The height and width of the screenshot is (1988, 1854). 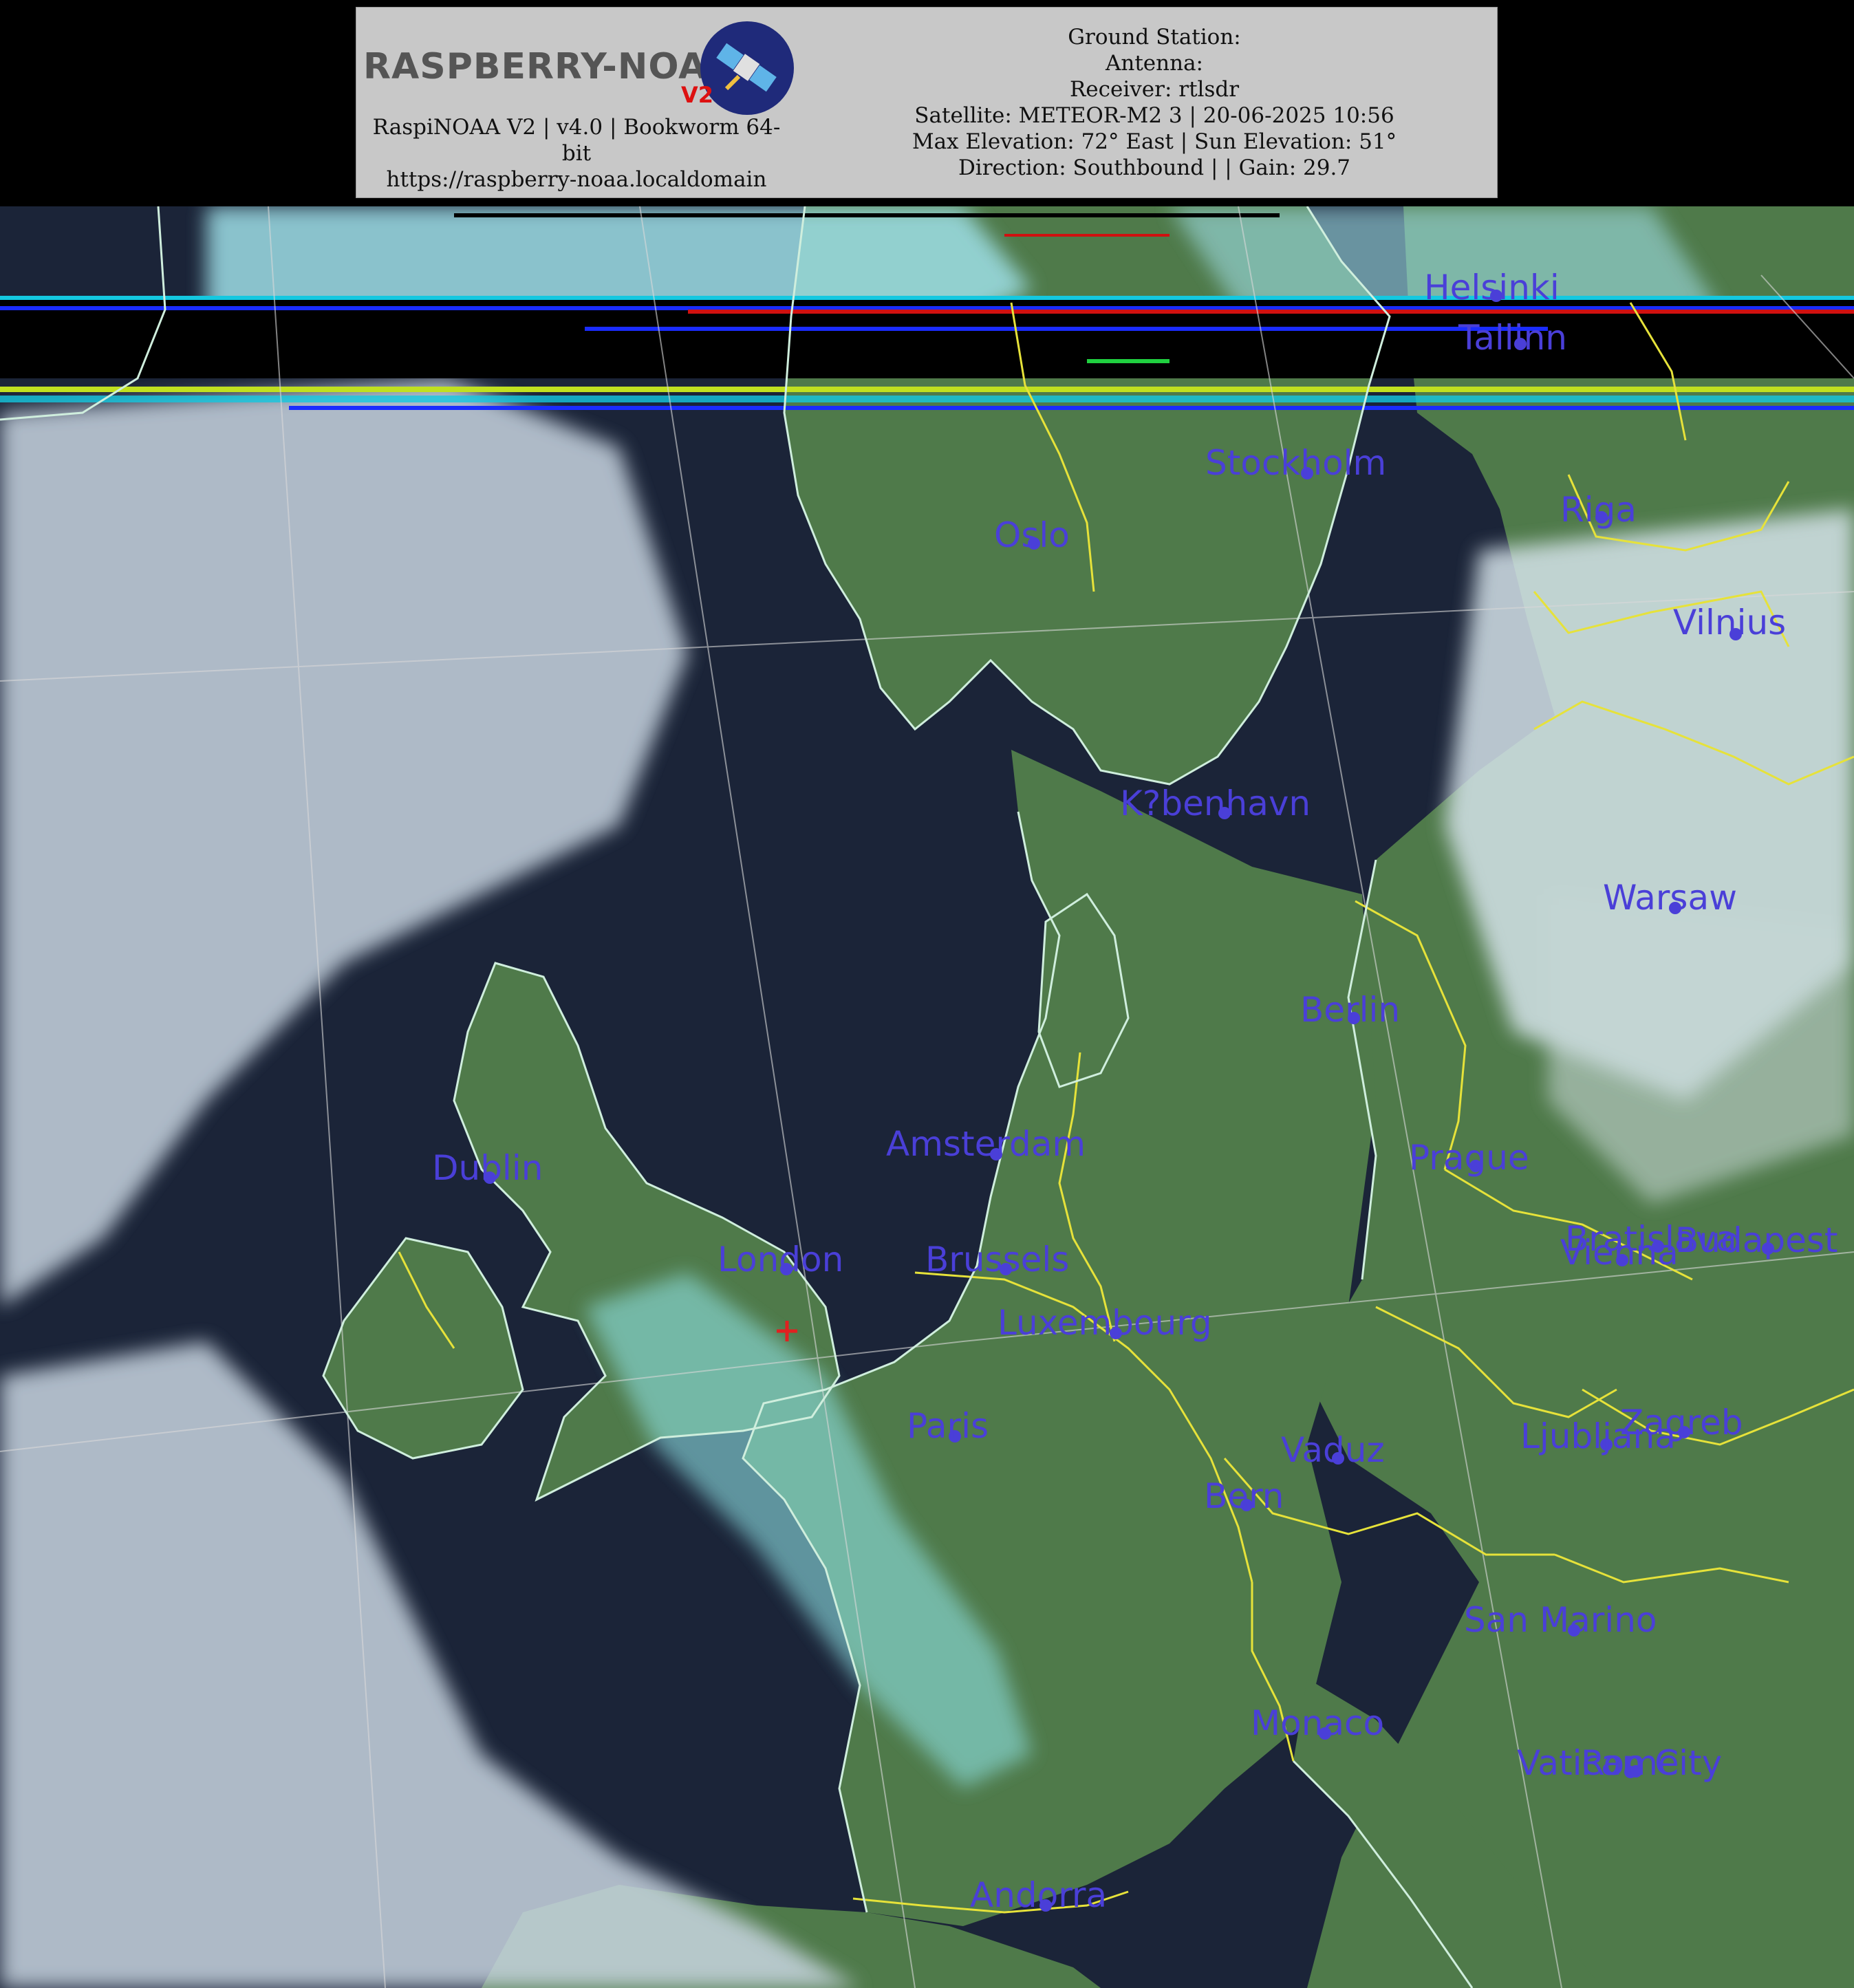 What do you see at coordinates (1296, 463) in the screenshot?
I see `city-label-stockholm: Stockholm` at bounding box center [1296, 463].